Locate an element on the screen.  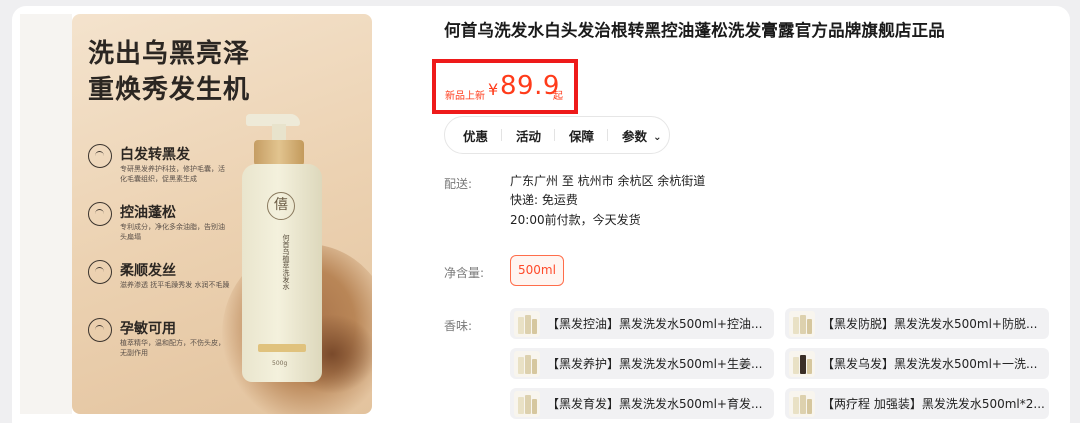
feature-desc: 滋养渗透 抚平毛躁秀发 水润不毛躁 is located at coordinates (175, 285).